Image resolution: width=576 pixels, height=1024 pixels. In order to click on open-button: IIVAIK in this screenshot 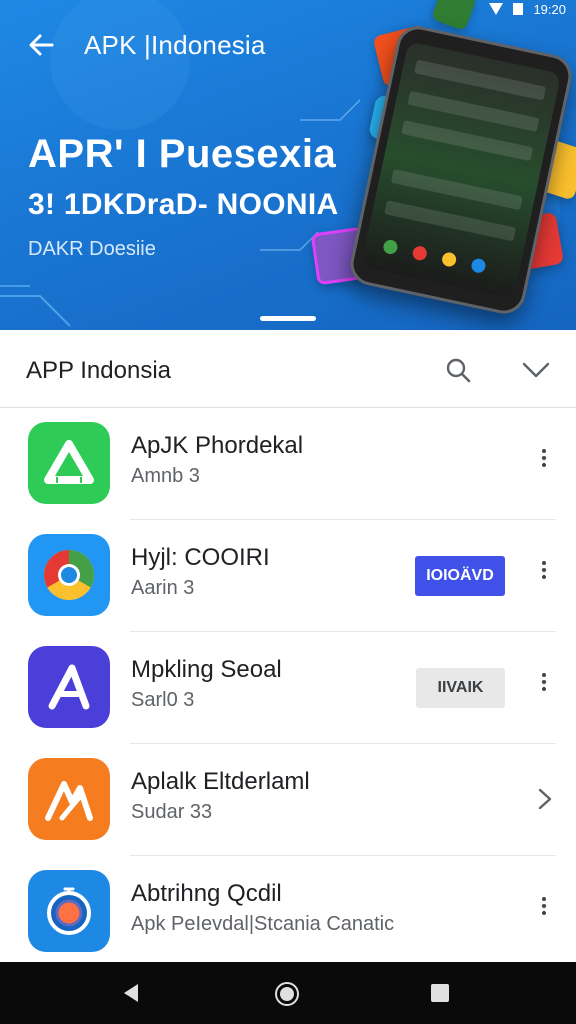, I will do `click(460, 688)`.